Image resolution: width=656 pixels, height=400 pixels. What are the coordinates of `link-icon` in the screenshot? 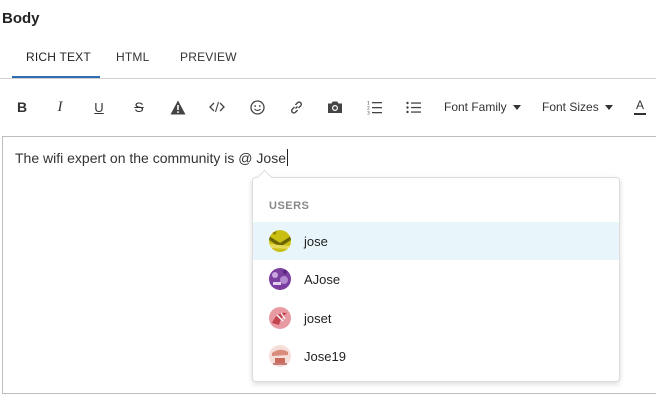 It's located at (296, 107).